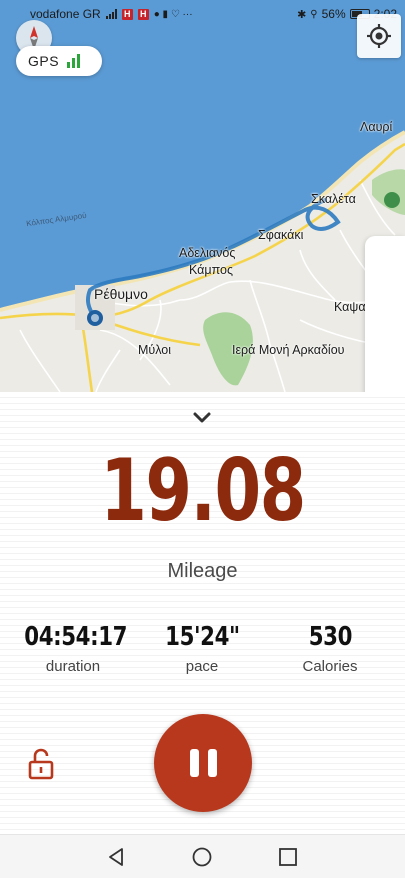 The width and height of the screenshot is (405, 878). What do you see at coordinates (333, 199) in the screenshot?
I see `map-label-skaleta: Σκαλέτα` at bounding box center [333, 199].